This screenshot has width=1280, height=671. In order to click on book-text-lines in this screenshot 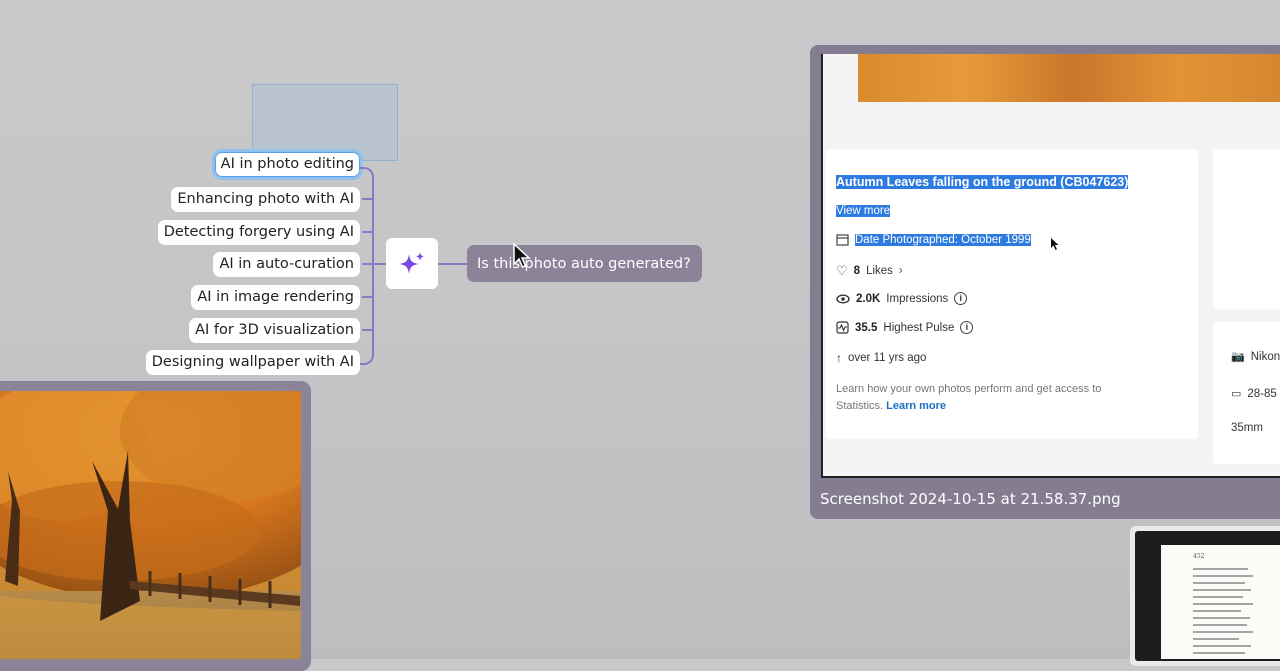, I will do `click(1223, 611)`.